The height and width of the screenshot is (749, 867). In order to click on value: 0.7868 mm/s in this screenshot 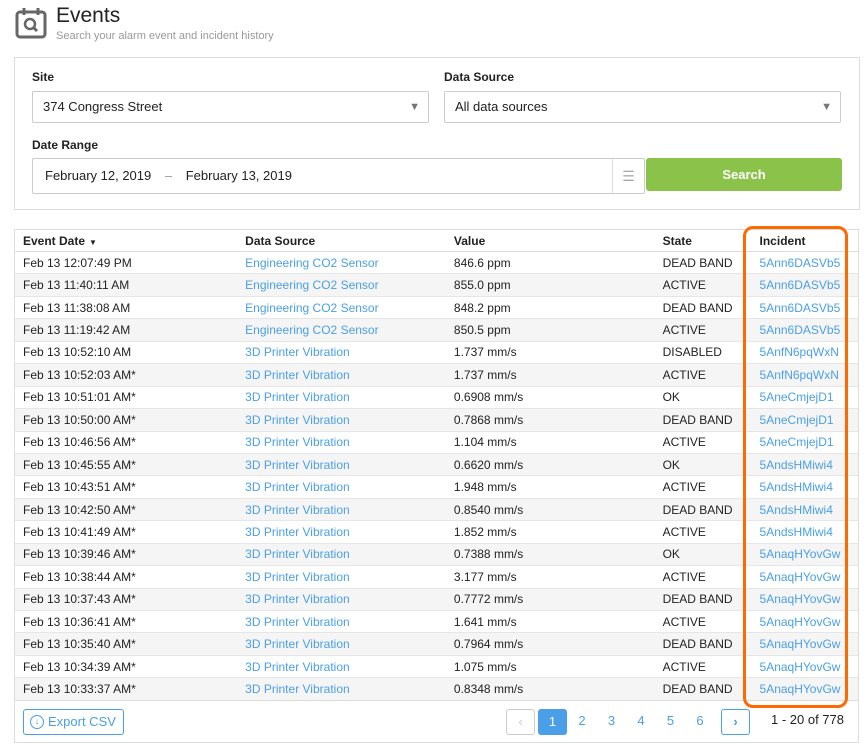, I will do `click(550, 419)`.